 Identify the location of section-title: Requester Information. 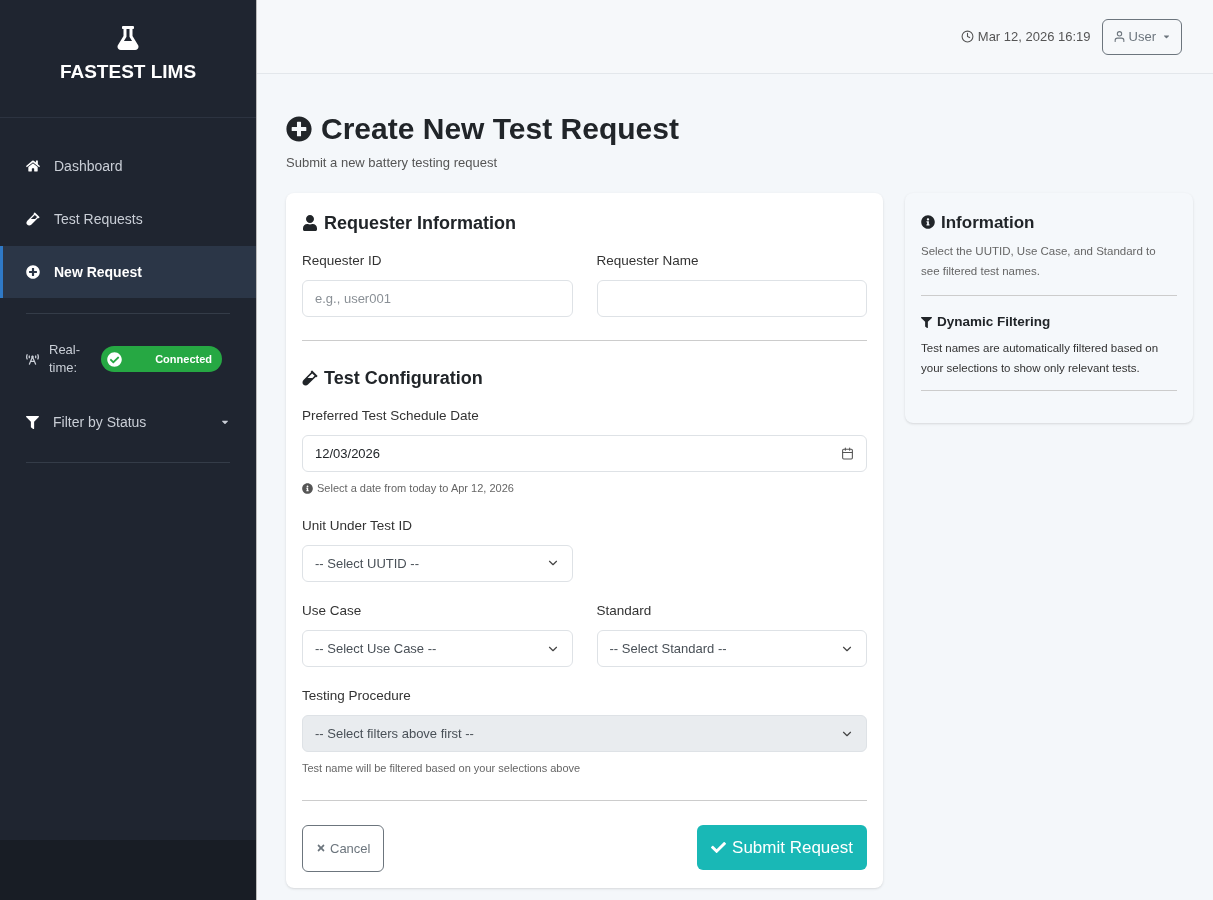
(420, 223).